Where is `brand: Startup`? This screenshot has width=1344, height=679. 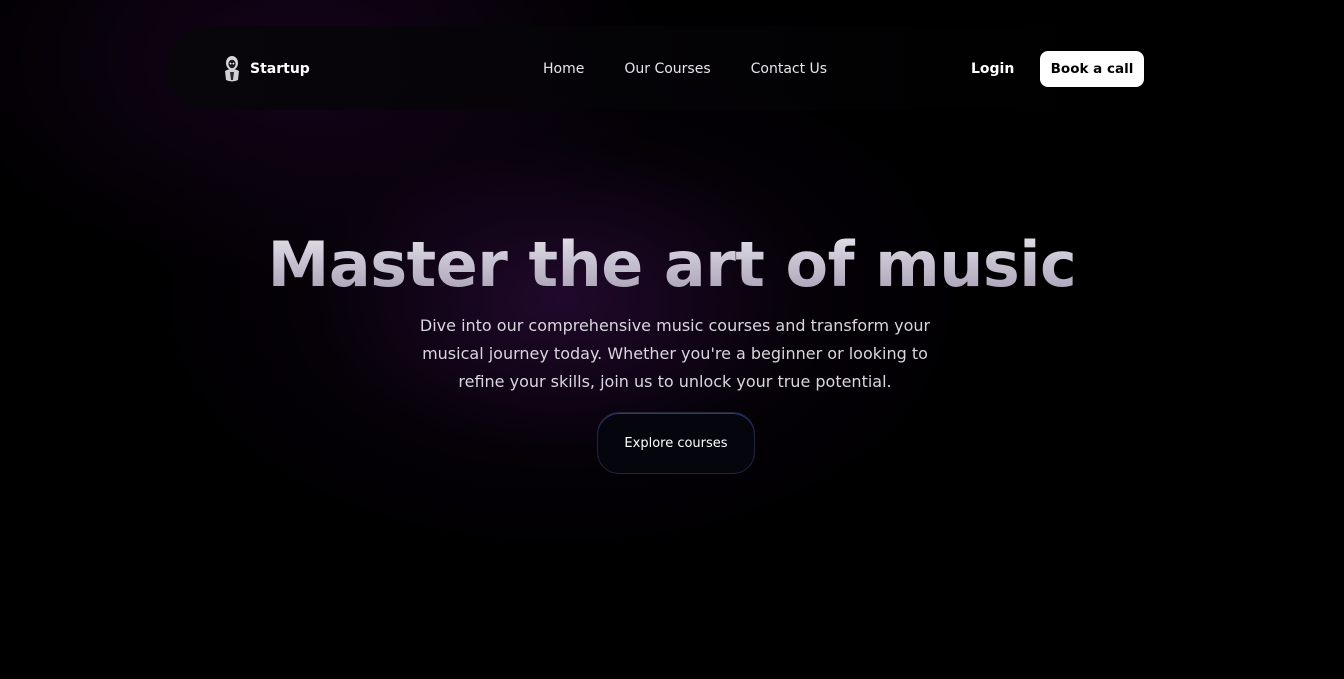
brand: Startup is located at coordinates (266, 69).